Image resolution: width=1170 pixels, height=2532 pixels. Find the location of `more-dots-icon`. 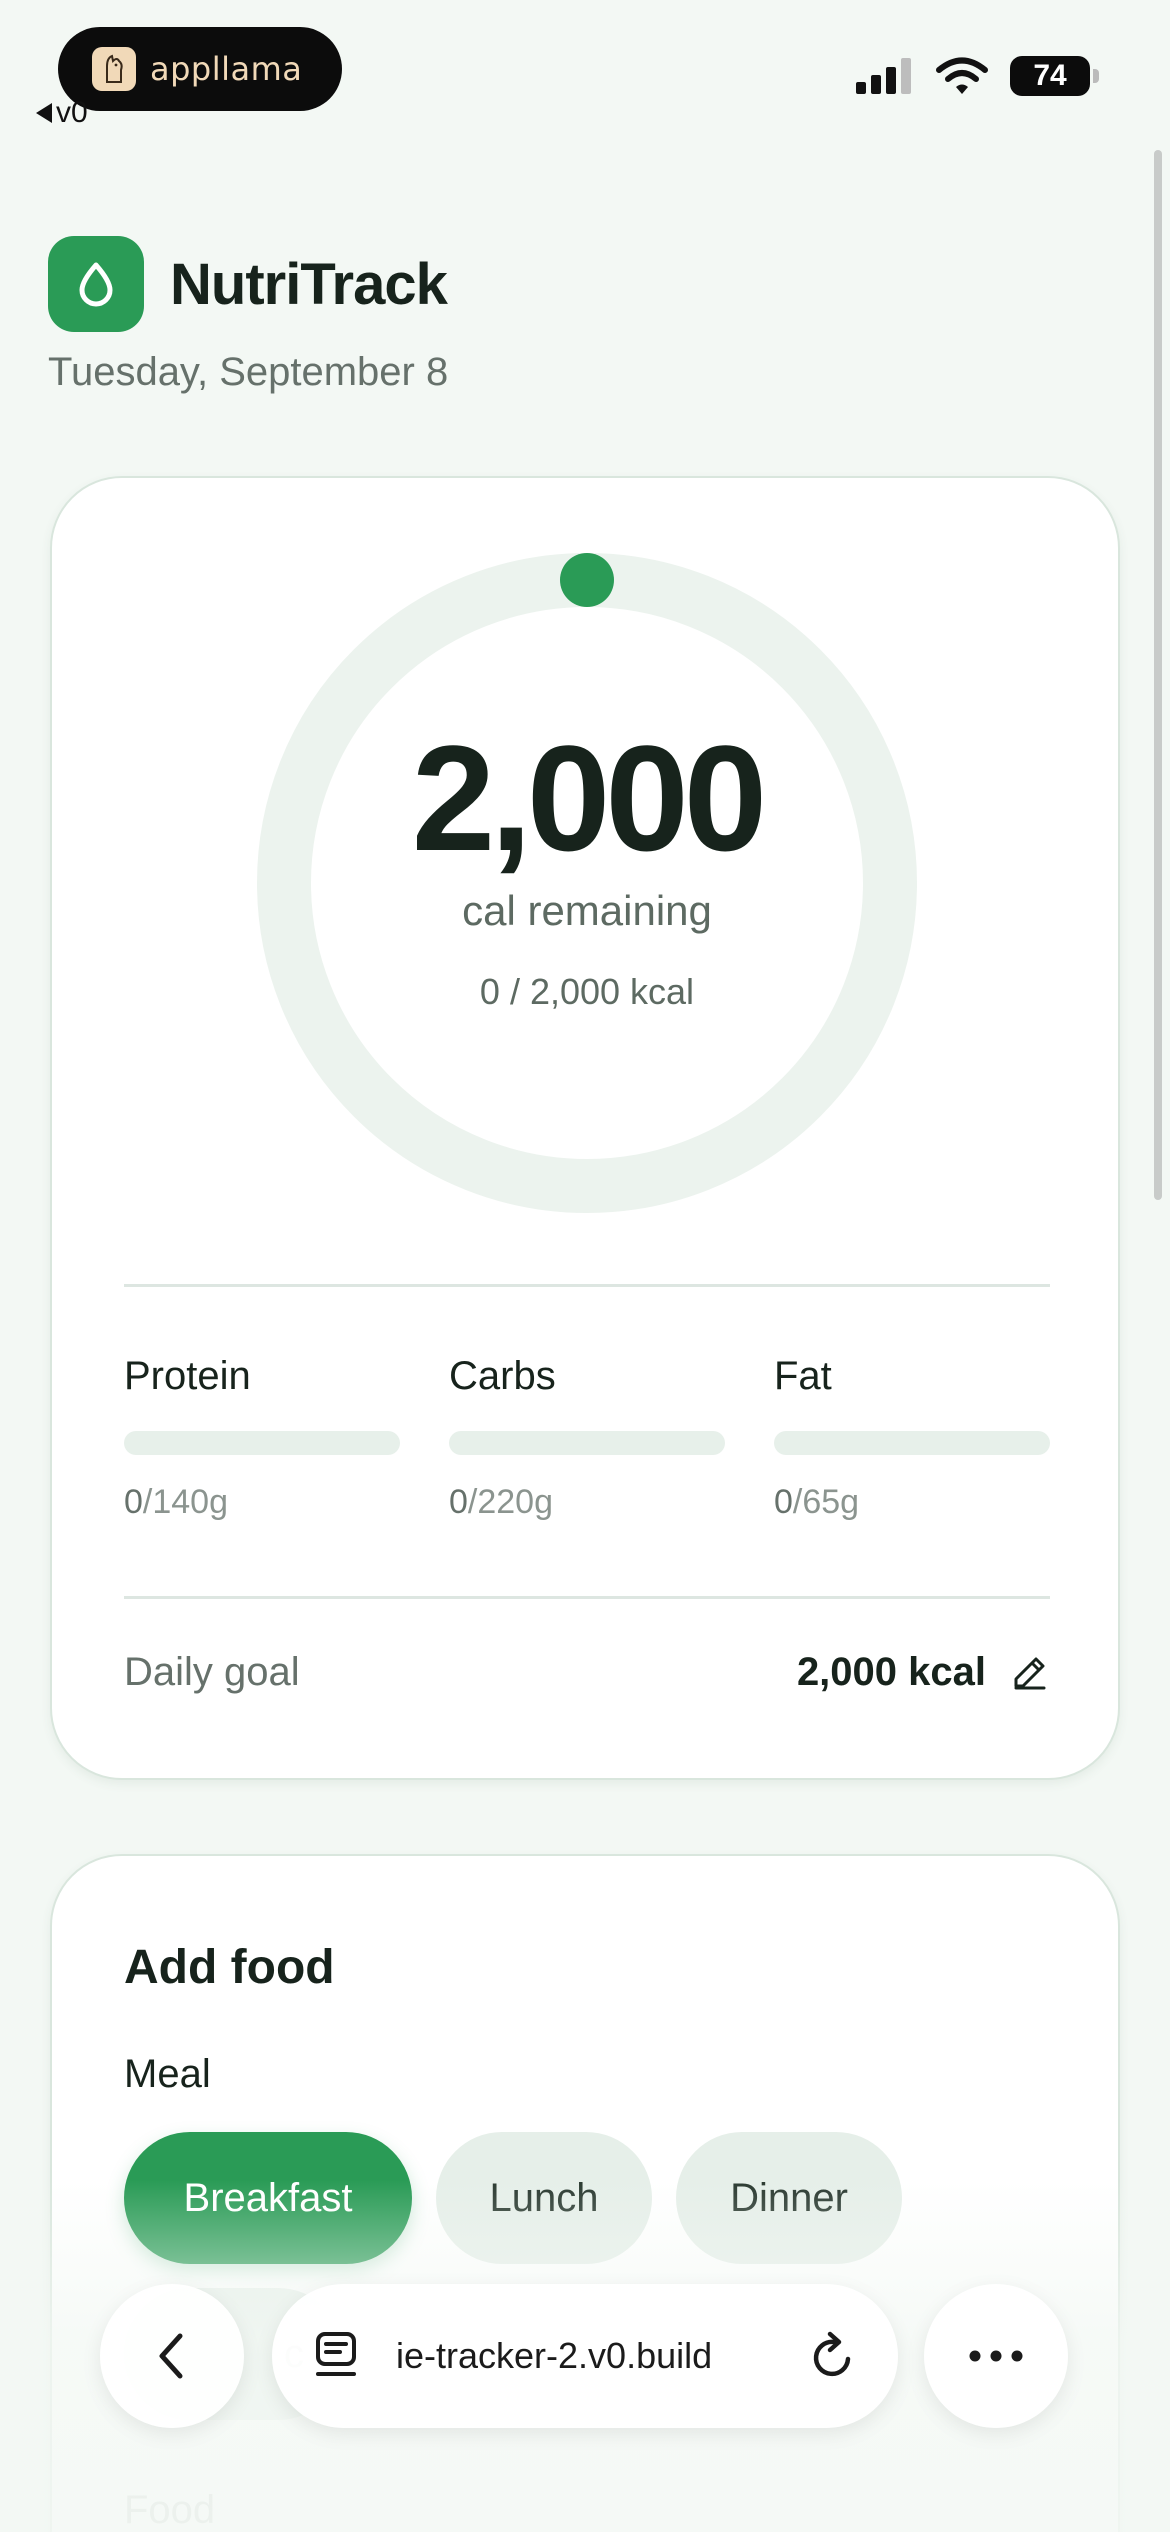

more-dots-icon is located at coordinates (996, 2356).